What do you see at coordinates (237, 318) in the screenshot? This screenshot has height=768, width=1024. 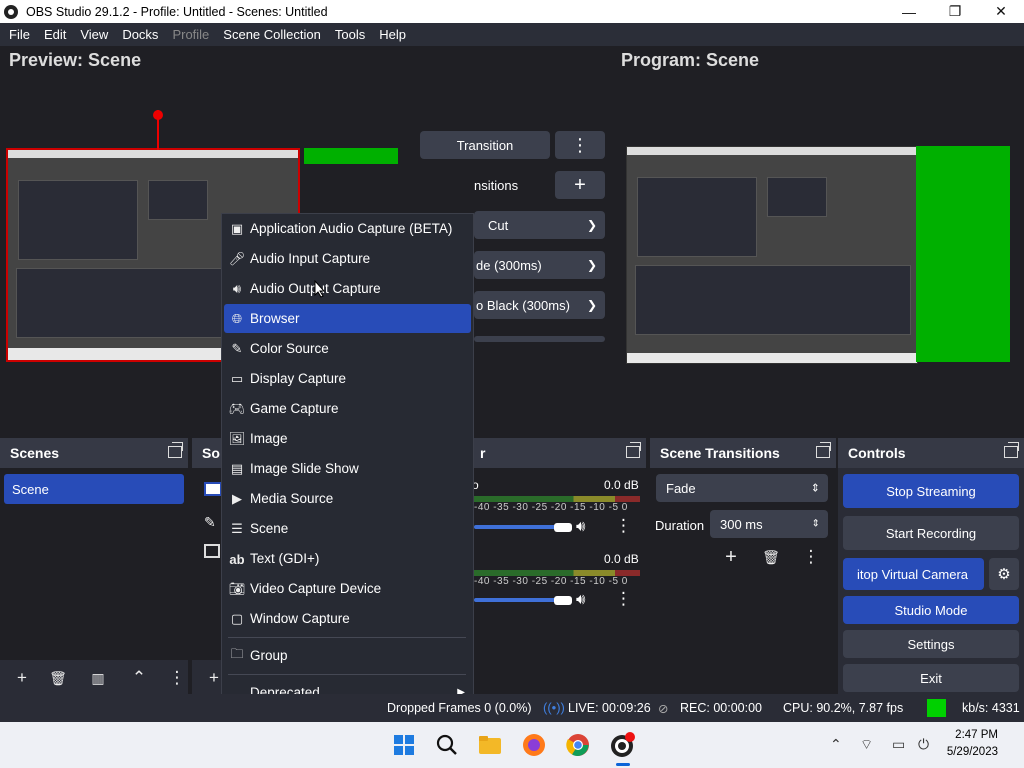 I see `globe-icon: 🌐︎` at bounding box center [237, 318].